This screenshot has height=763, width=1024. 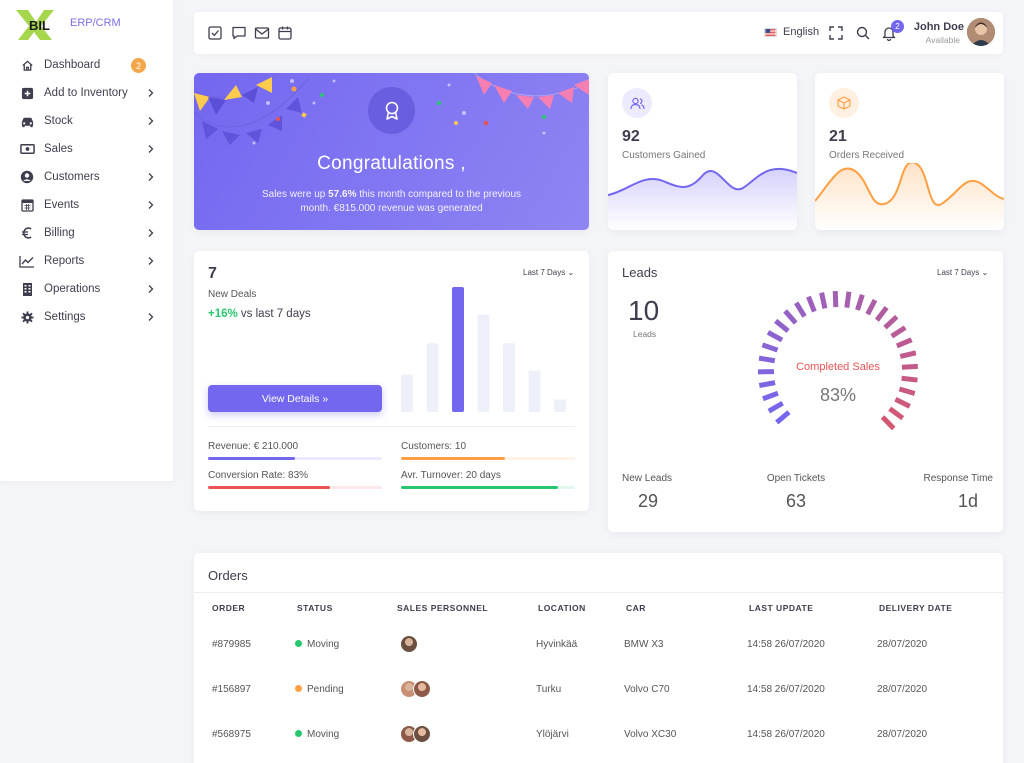 What do you see at coordinates (962, 272) in the screenshot?
I see `leads-period-dropdown: Last 7 Days ⌄` at bounding box center [962, 272].